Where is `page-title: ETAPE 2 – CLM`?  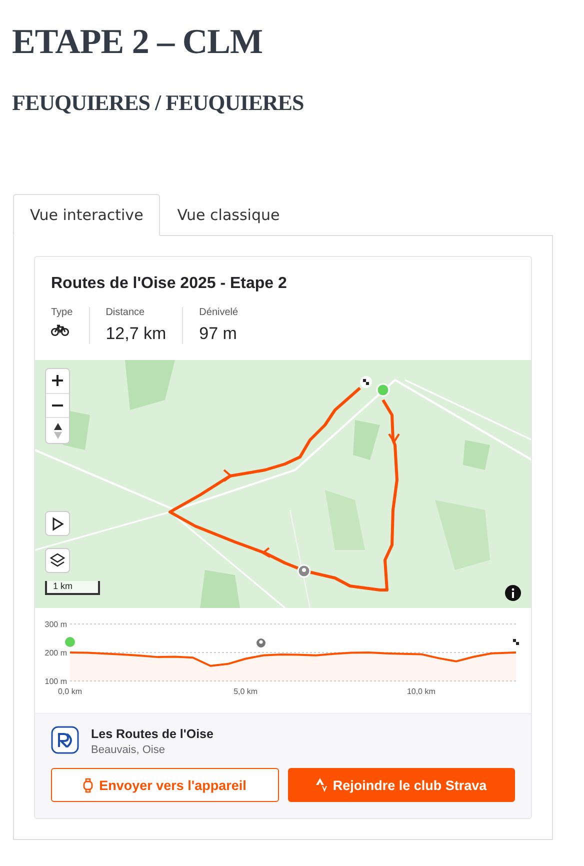 page-title: ETAPE 2 – CLM is located at coordinates (138, 42).